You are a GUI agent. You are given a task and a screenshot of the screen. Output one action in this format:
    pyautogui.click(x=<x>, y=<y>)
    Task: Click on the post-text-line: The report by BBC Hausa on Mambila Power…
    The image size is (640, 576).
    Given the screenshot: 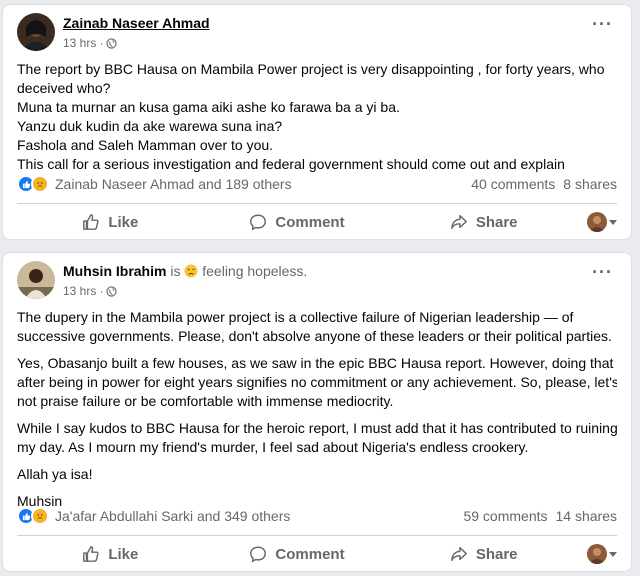 What is the action you would take?
    pyautogui.click(x=311, y=69)
    